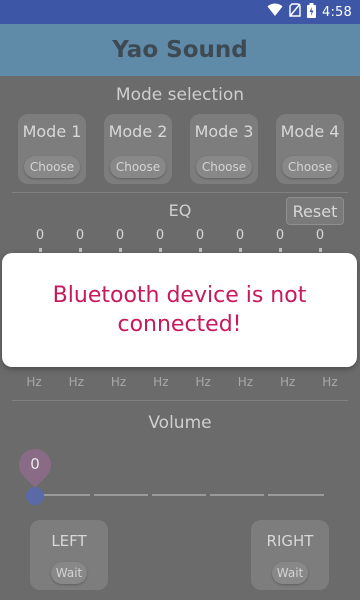 The image size is (360, 600). I want to click on left-channel-card: LEFT Wait, so click(69, 555).